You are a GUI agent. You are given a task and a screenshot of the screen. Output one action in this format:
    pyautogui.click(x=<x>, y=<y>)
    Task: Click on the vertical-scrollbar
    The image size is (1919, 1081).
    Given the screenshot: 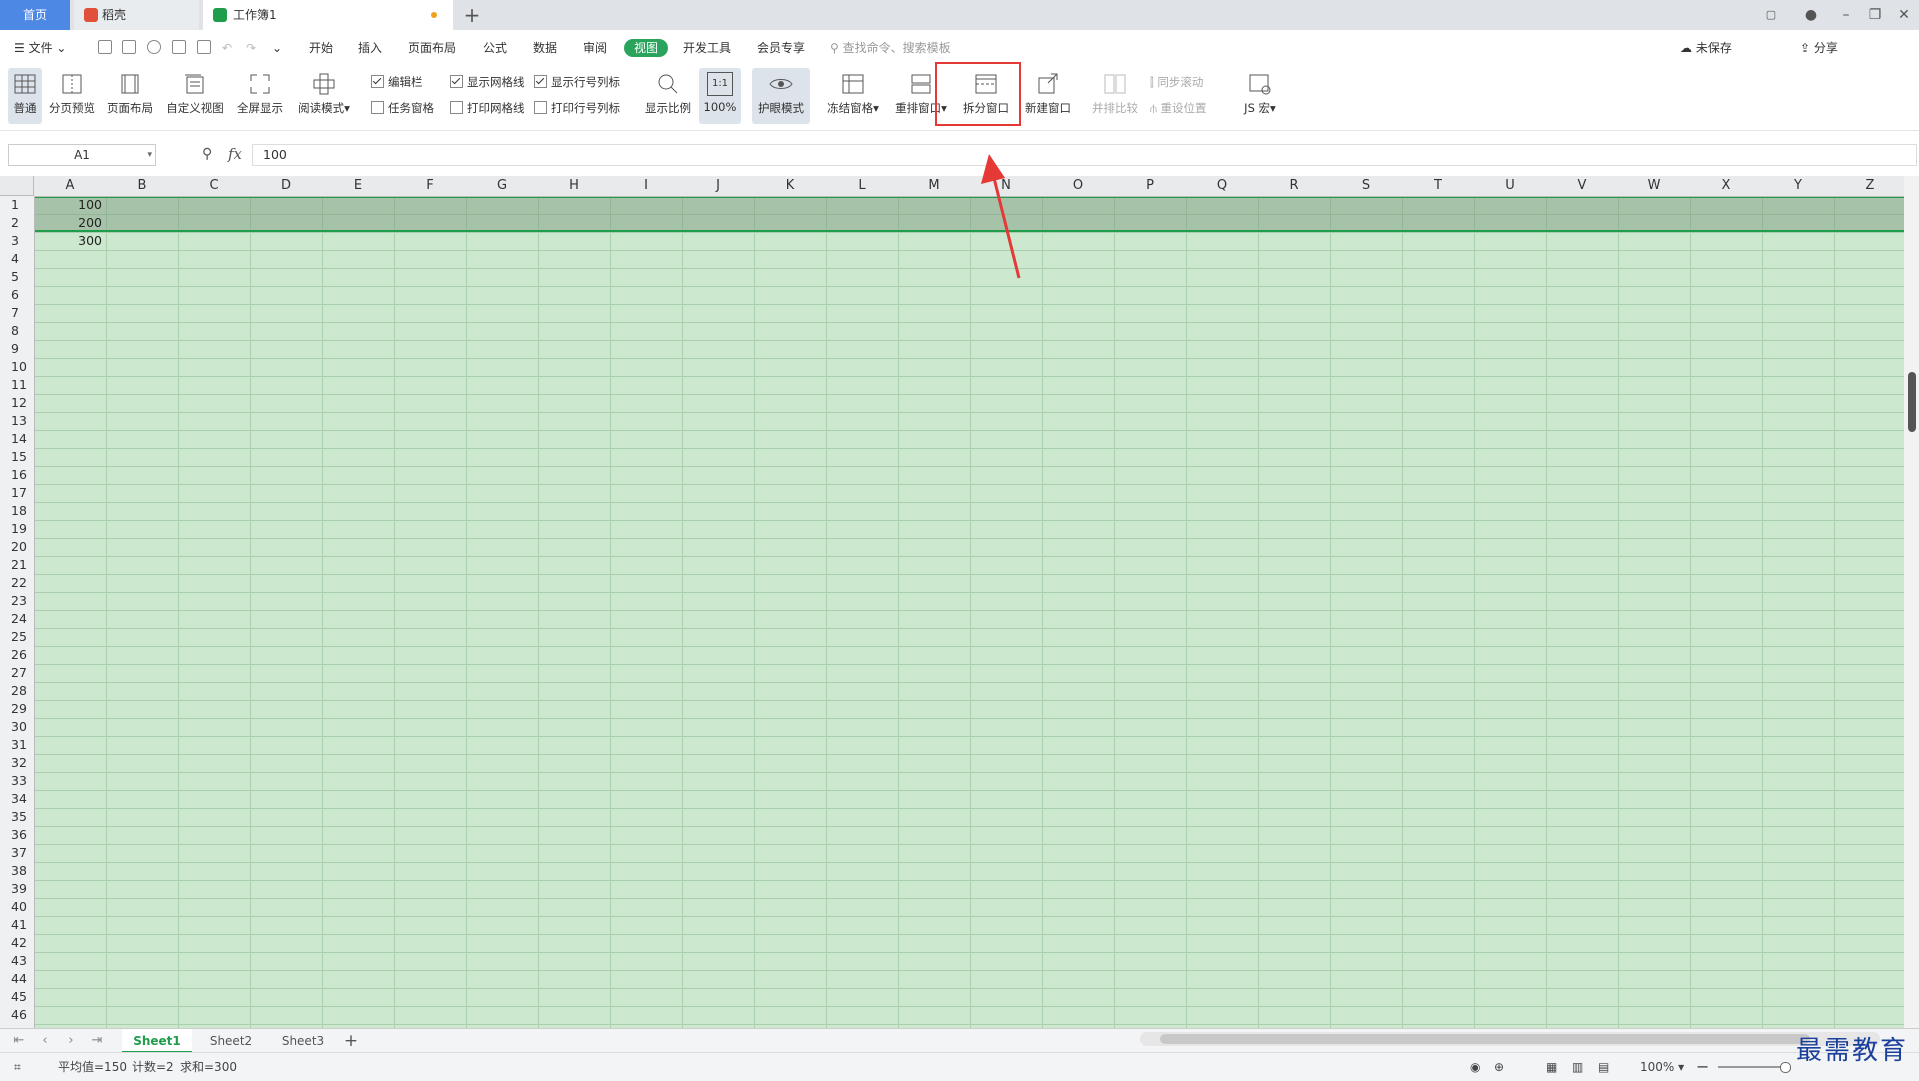 What is the action you would take?
    pyautogui.click(x=1911, y=602)
    